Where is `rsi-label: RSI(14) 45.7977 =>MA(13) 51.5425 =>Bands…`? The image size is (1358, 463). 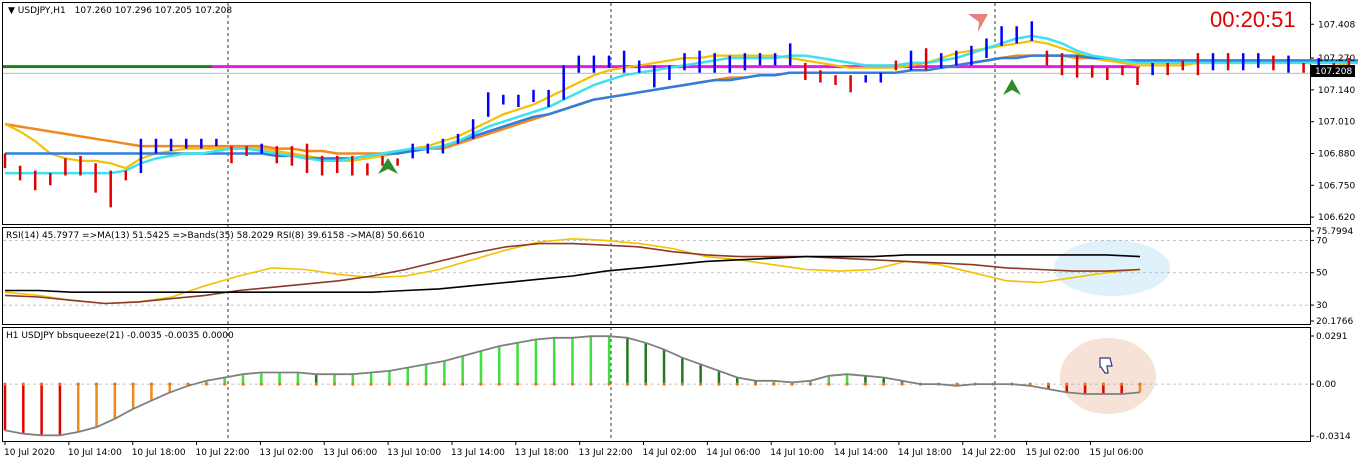 rsi-label: RSI(14) 45.7977 =>MA(13) 51.5425 =>Bands… is located at coordinates (215, 236).